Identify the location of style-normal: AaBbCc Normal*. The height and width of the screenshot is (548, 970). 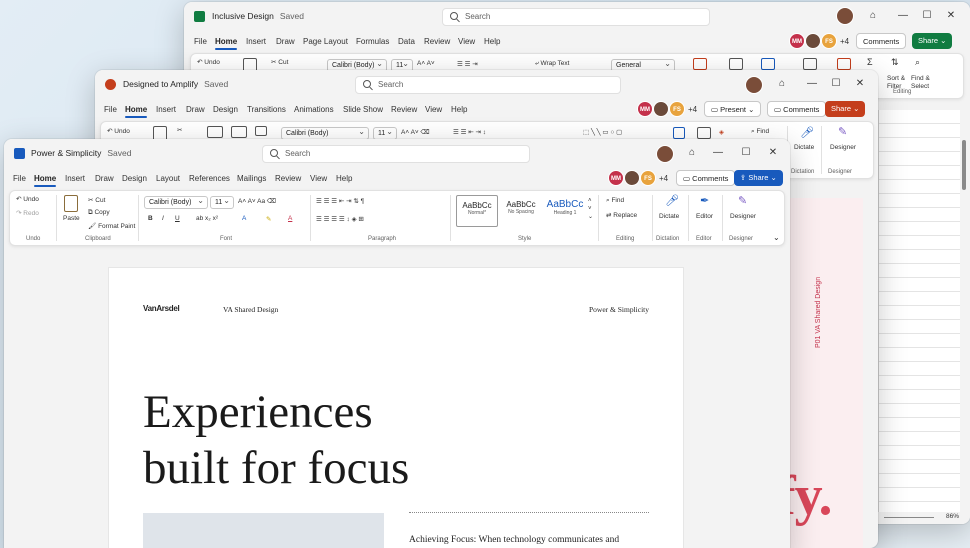
(477, 211).